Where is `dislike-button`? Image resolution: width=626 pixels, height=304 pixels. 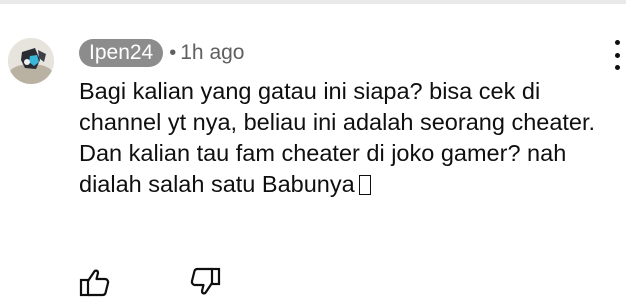
dislike-button is located at coordinates (205, 282).